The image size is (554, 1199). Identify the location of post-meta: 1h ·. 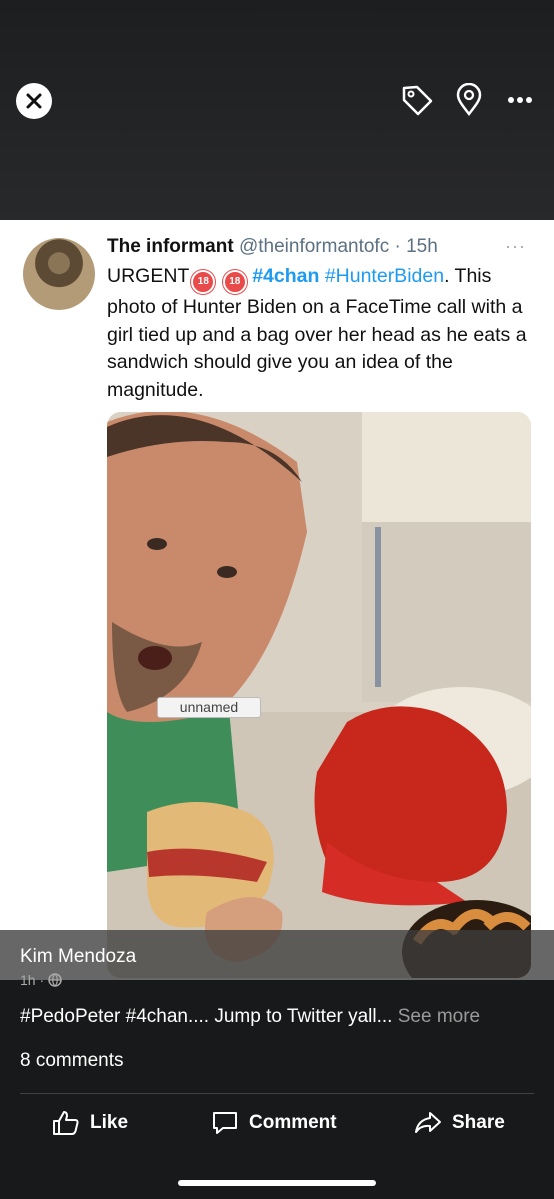
(41, 980).